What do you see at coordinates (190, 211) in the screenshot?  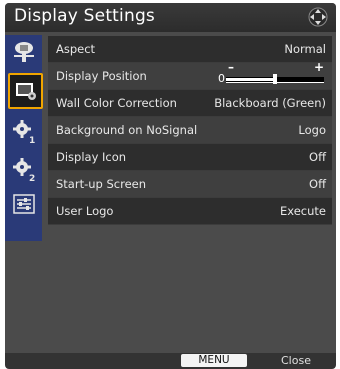 I see `setting-row-user-logo: User Logo Execute` at bounding box center [190, 211].